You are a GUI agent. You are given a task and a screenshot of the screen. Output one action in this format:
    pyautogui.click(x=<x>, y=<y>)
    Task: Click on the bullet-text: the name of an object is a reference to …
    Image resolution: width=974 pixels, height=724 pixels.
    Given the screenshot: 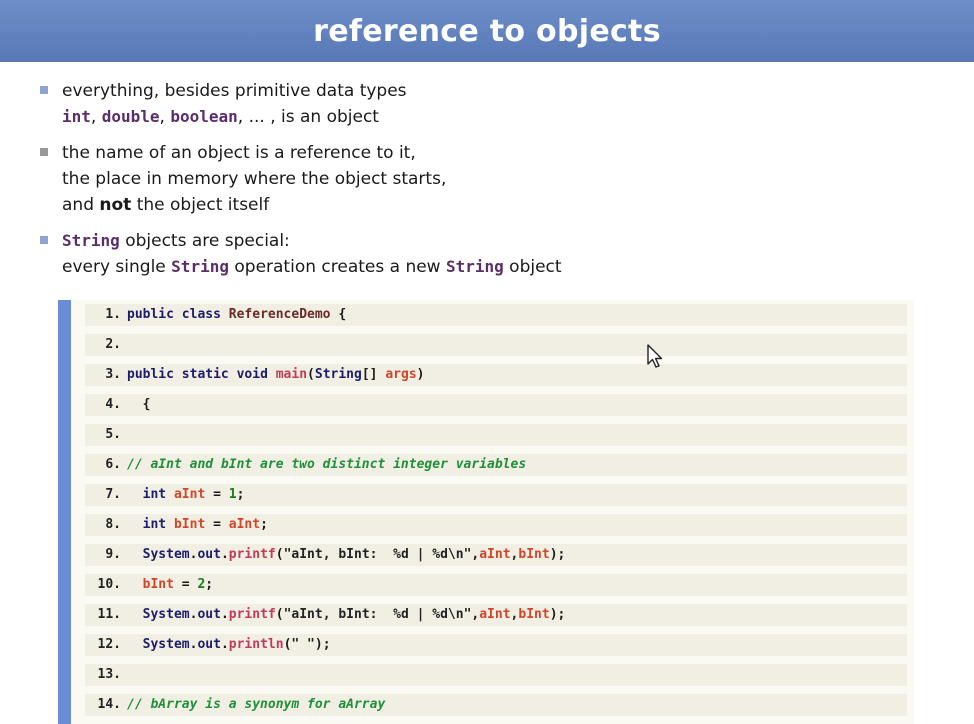 What is the action you would take?
    pyautogui.click(x=239, y=153)
    